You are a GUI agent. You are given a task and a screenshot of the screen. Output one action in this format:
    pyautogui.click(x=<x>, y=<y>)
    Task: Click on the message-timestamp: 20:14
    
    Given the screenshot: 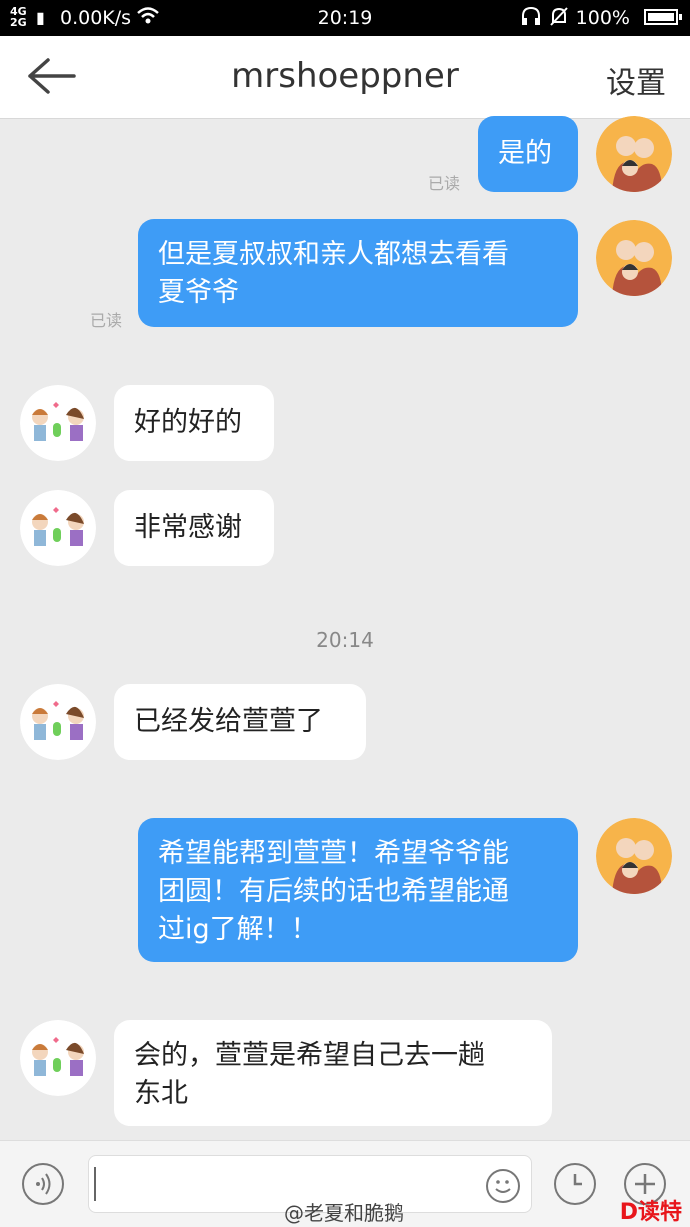 What is the action you would take?
    pyautogui.click(x=345, y=640)
    